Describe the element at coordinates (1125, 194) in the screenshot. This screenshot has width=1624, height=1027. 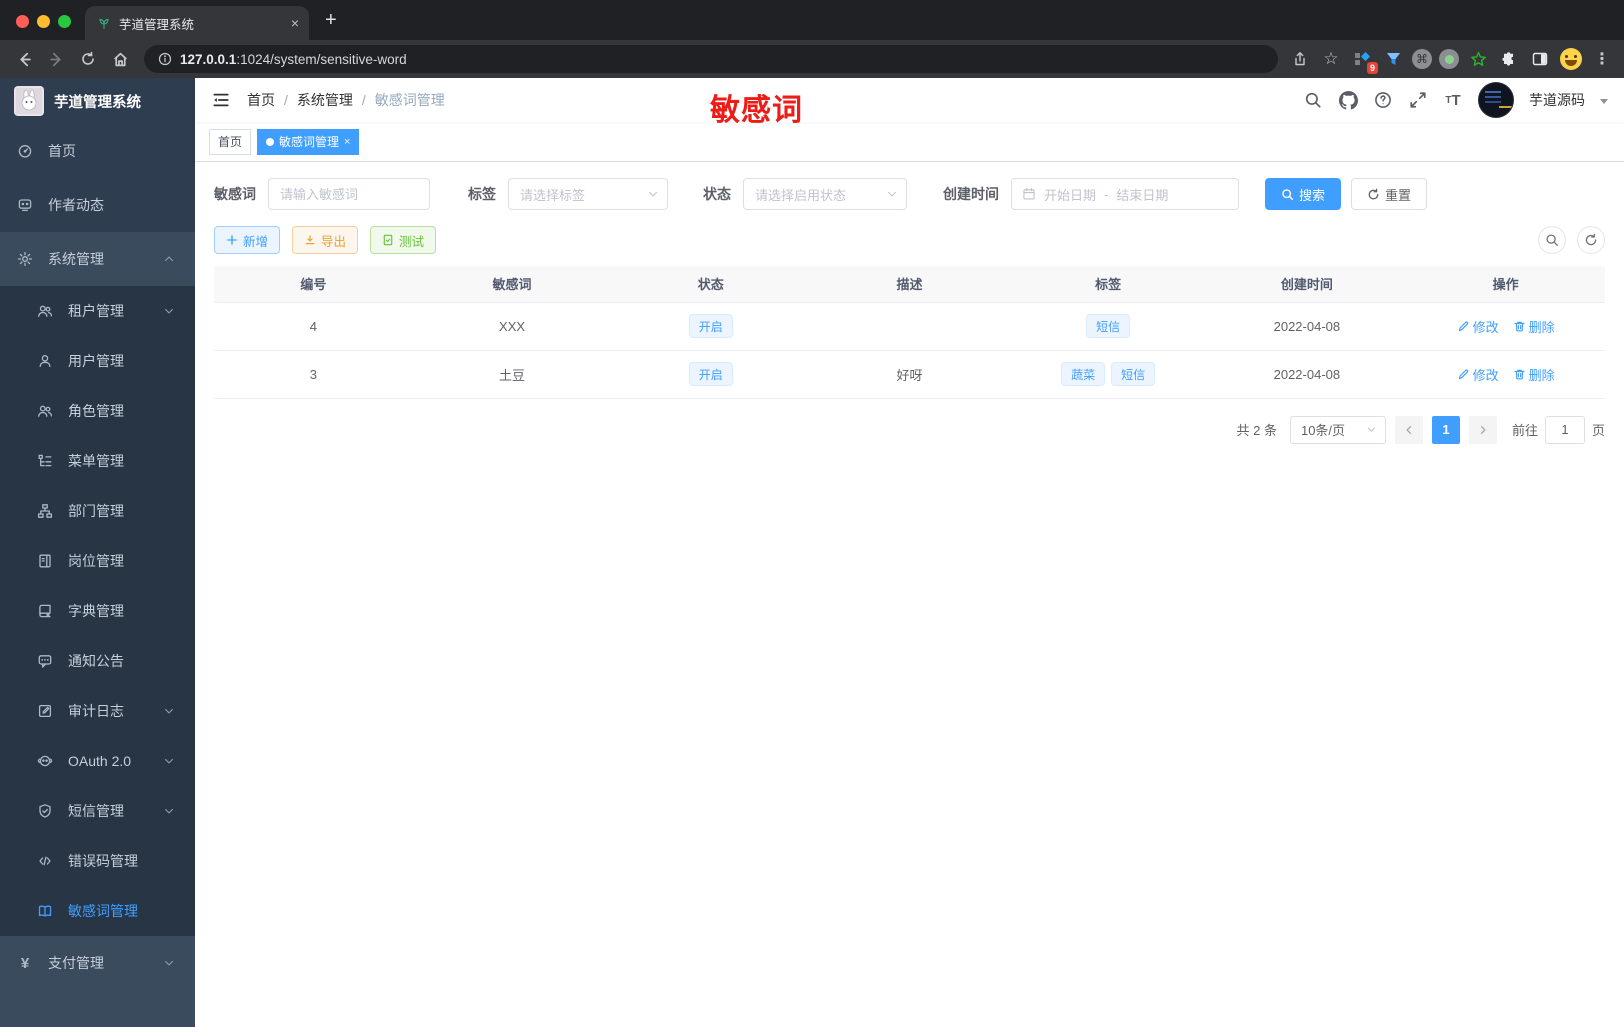
I see `date-range-picker: 开始日期 - 结束日期` at that location.